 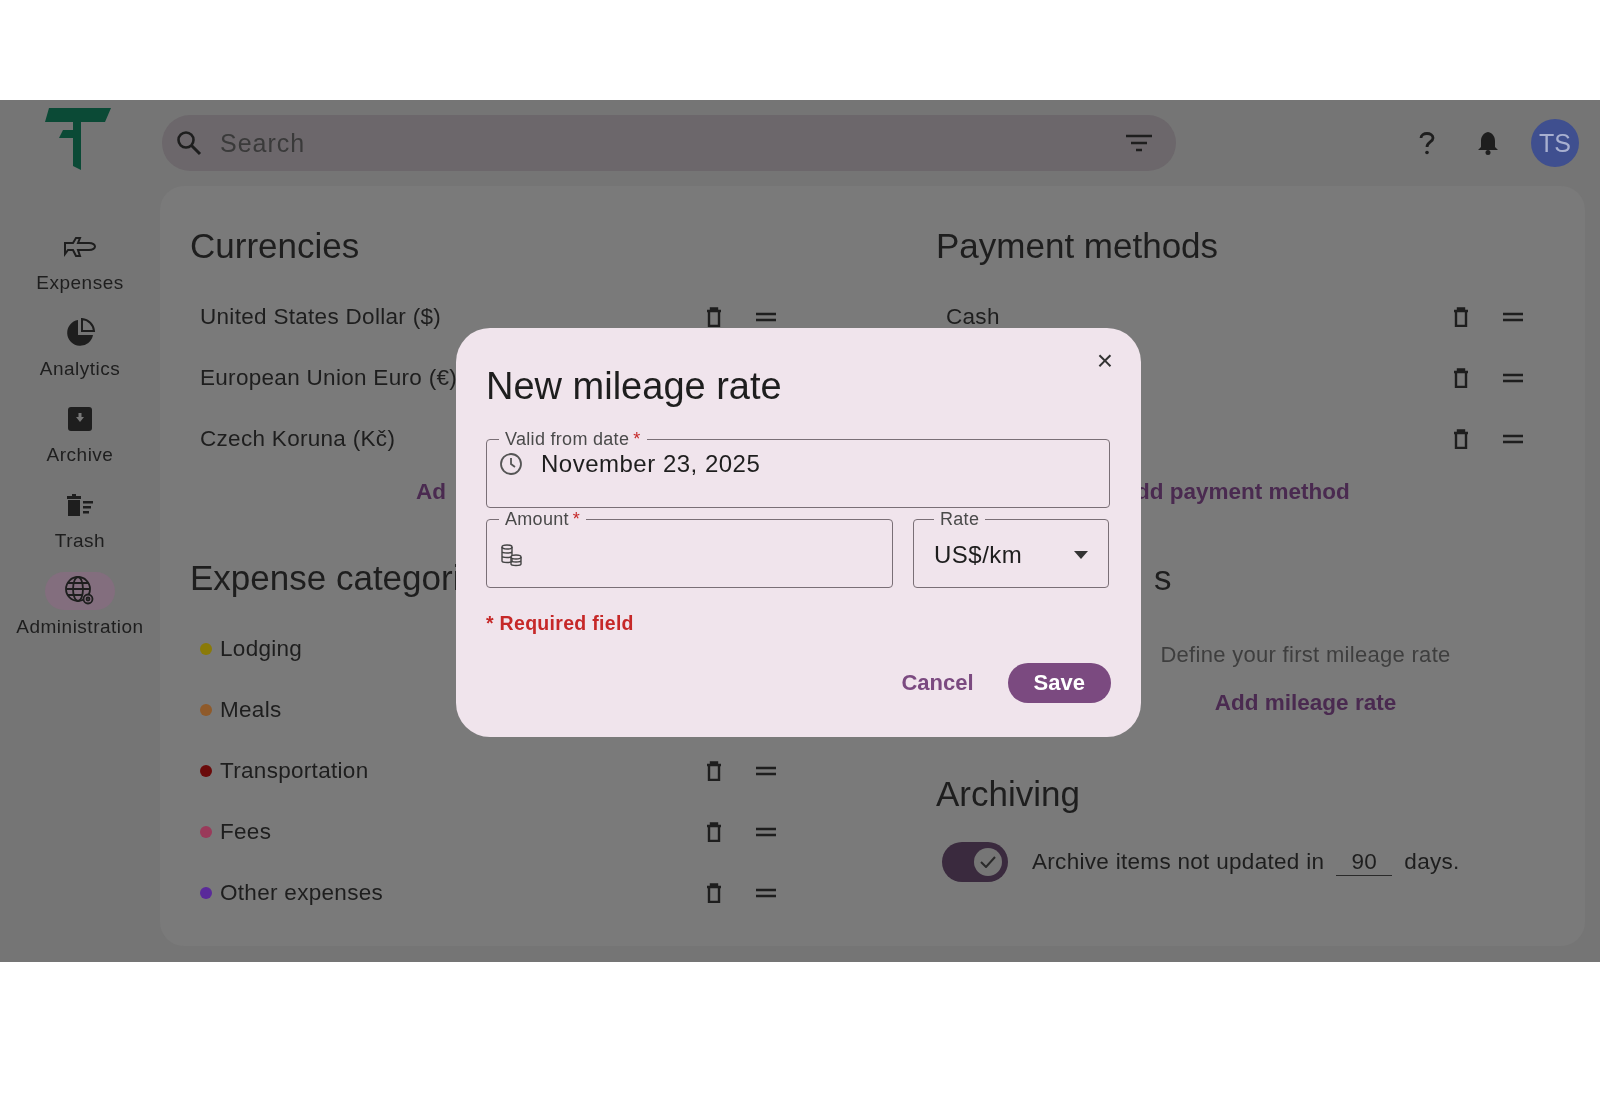 I want to click on archive-text: Archive items not updated in, so click(x=1178, y=862).